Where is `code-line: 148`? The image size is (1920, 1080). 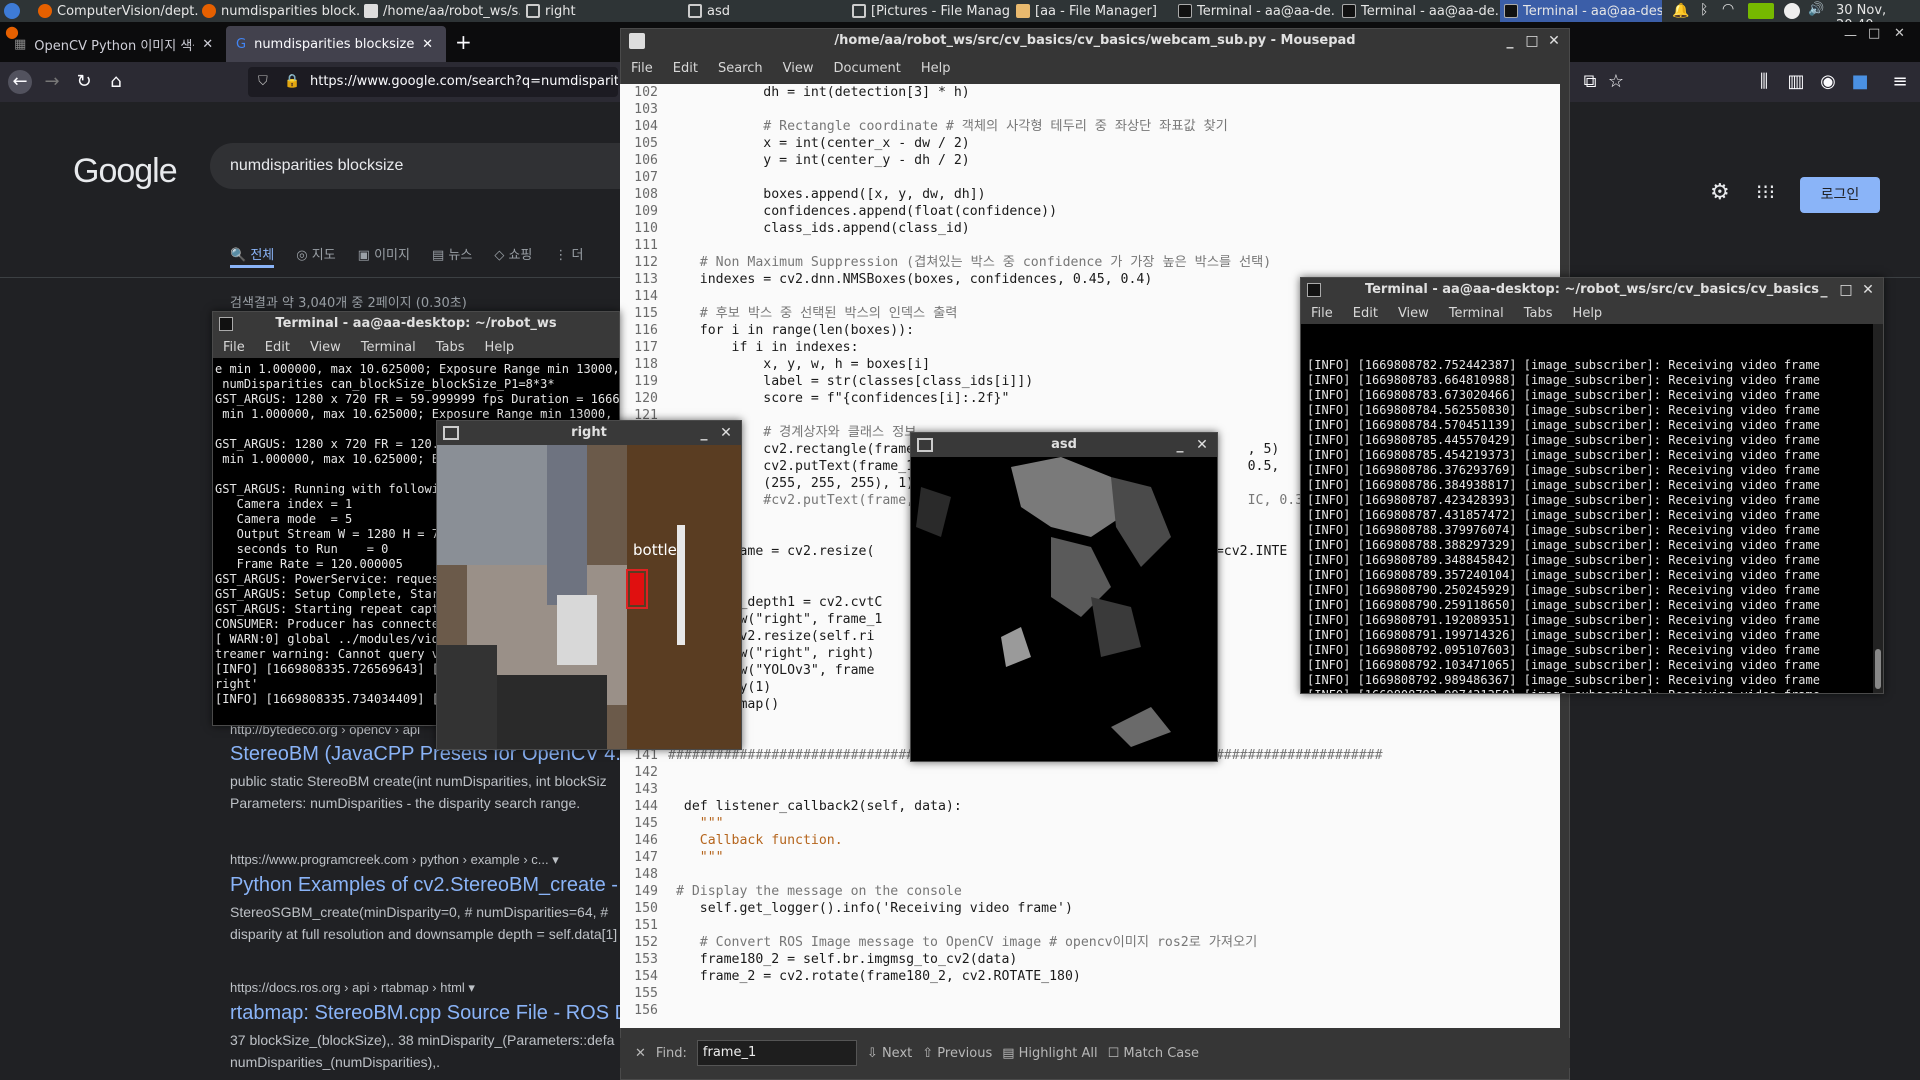 code-line: 148 is located at coordinates (1090, 874).